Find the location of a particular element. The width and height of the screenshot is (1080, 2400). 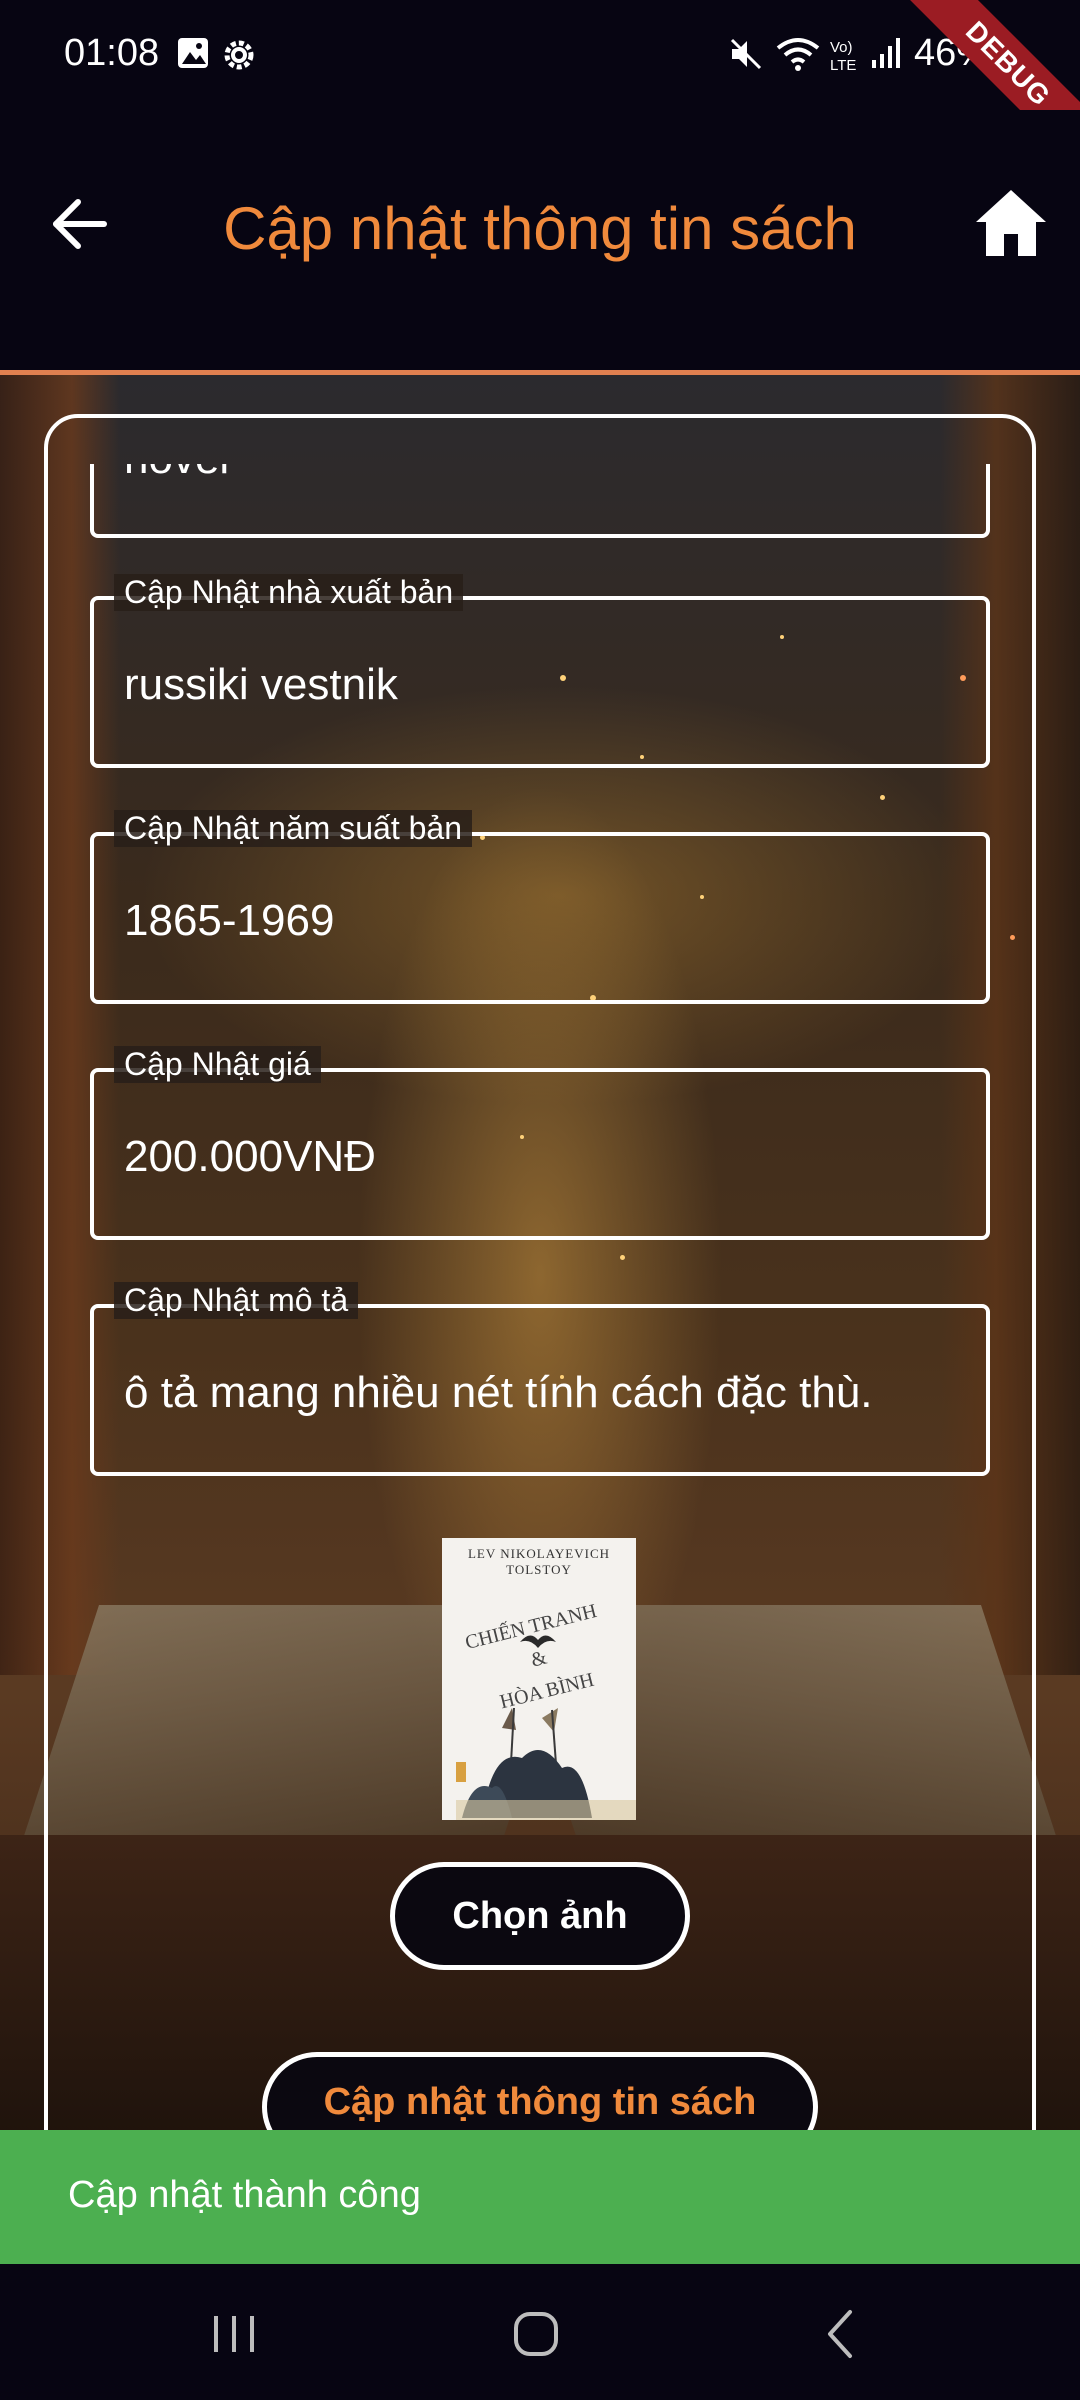

app-bar: Cập nhật thông tin sách is located at coordinates (540, 241).